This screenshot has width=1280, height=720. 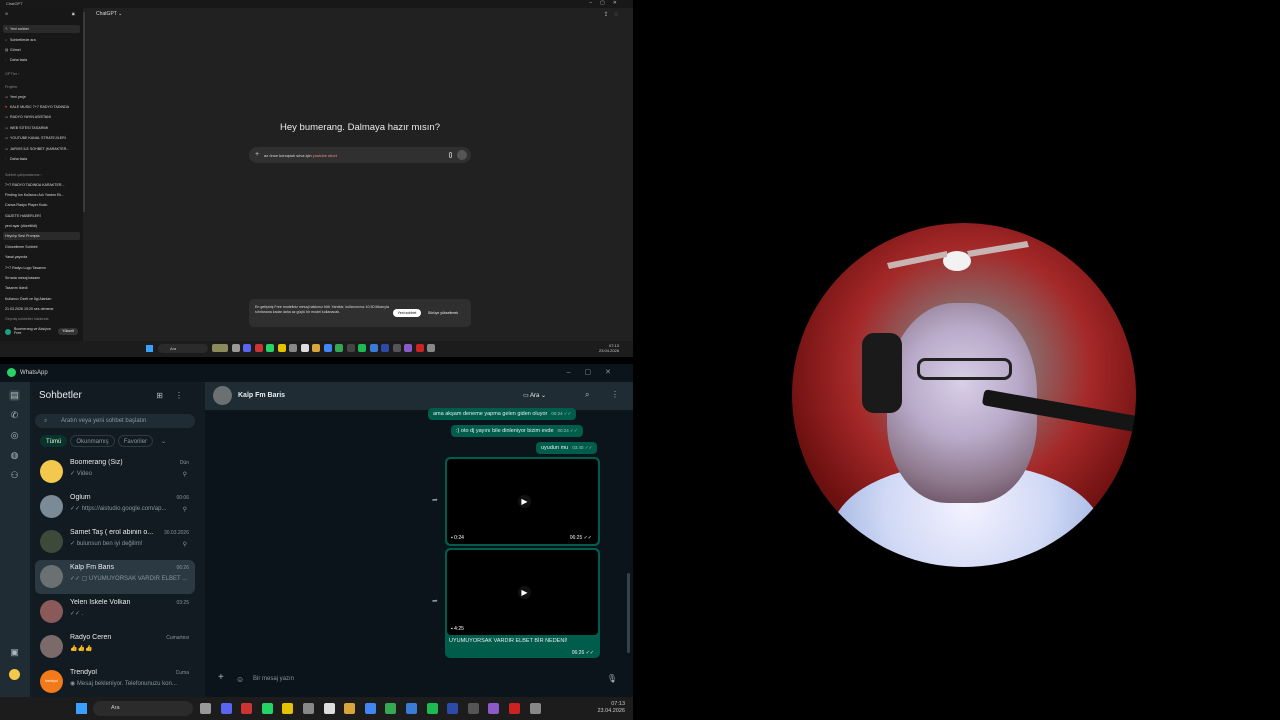 What do you see at coordinates (42, 288) in the screenshot?
I see `recent-chat-item: Tasarım İstedi` at bounding box center [42, 288].